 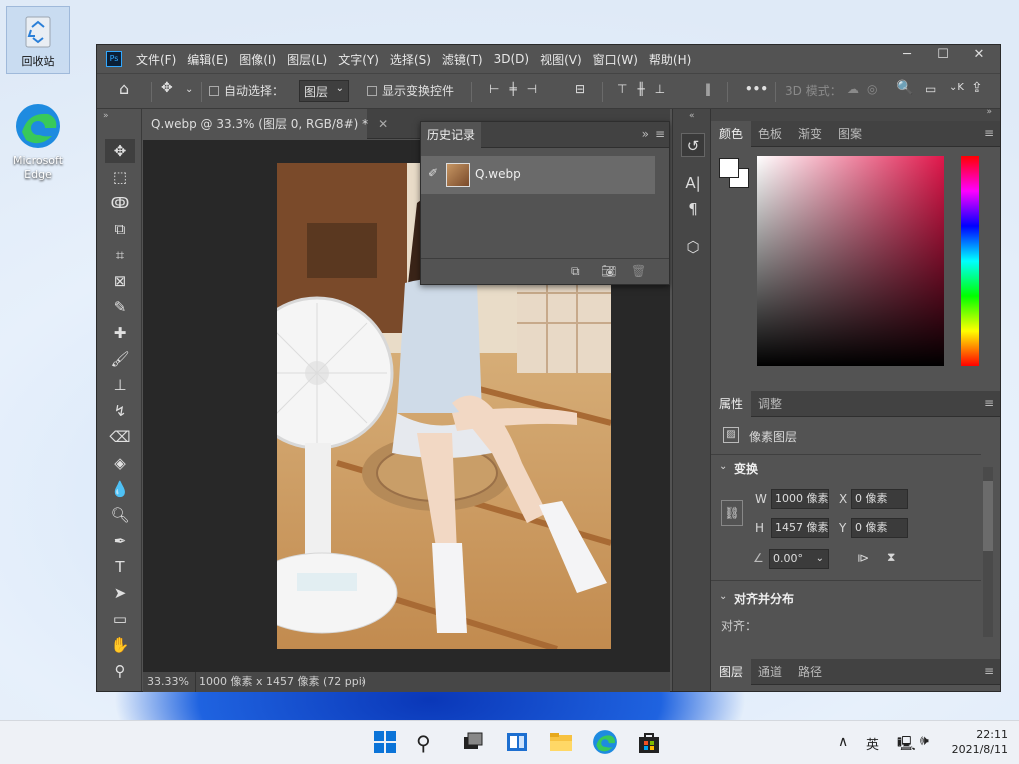 I want to click on distribute-vertical-icon: ‖, so click(x=708, y=89).